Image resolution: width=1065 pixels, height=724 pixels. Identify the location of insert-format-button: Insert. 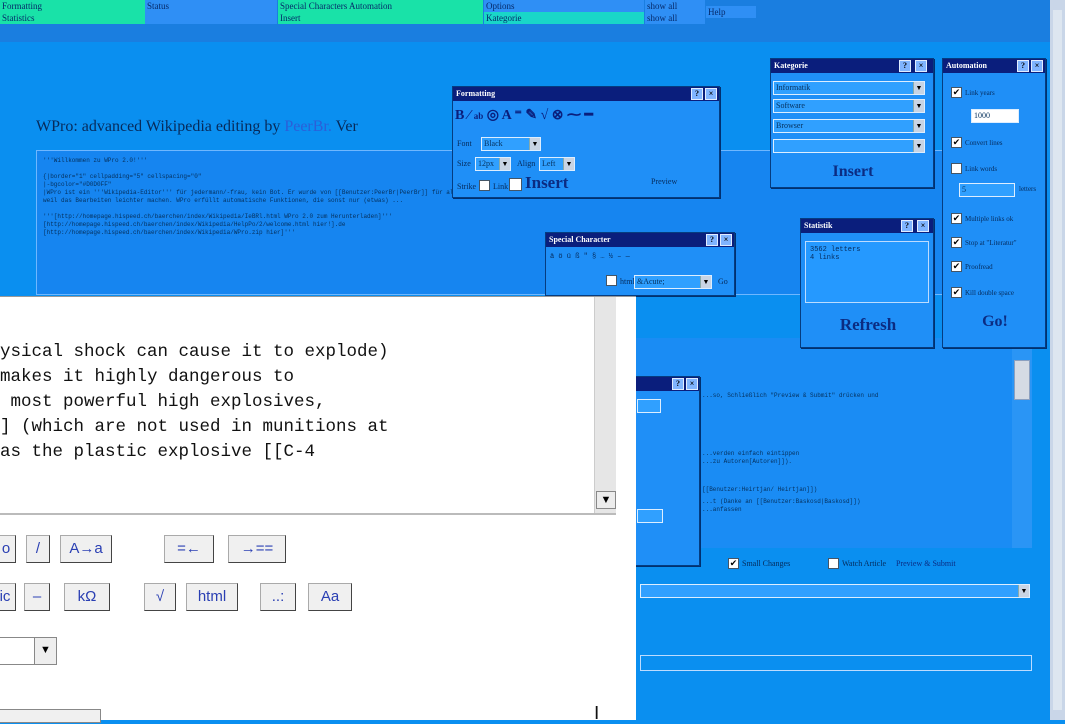
(546, 183).